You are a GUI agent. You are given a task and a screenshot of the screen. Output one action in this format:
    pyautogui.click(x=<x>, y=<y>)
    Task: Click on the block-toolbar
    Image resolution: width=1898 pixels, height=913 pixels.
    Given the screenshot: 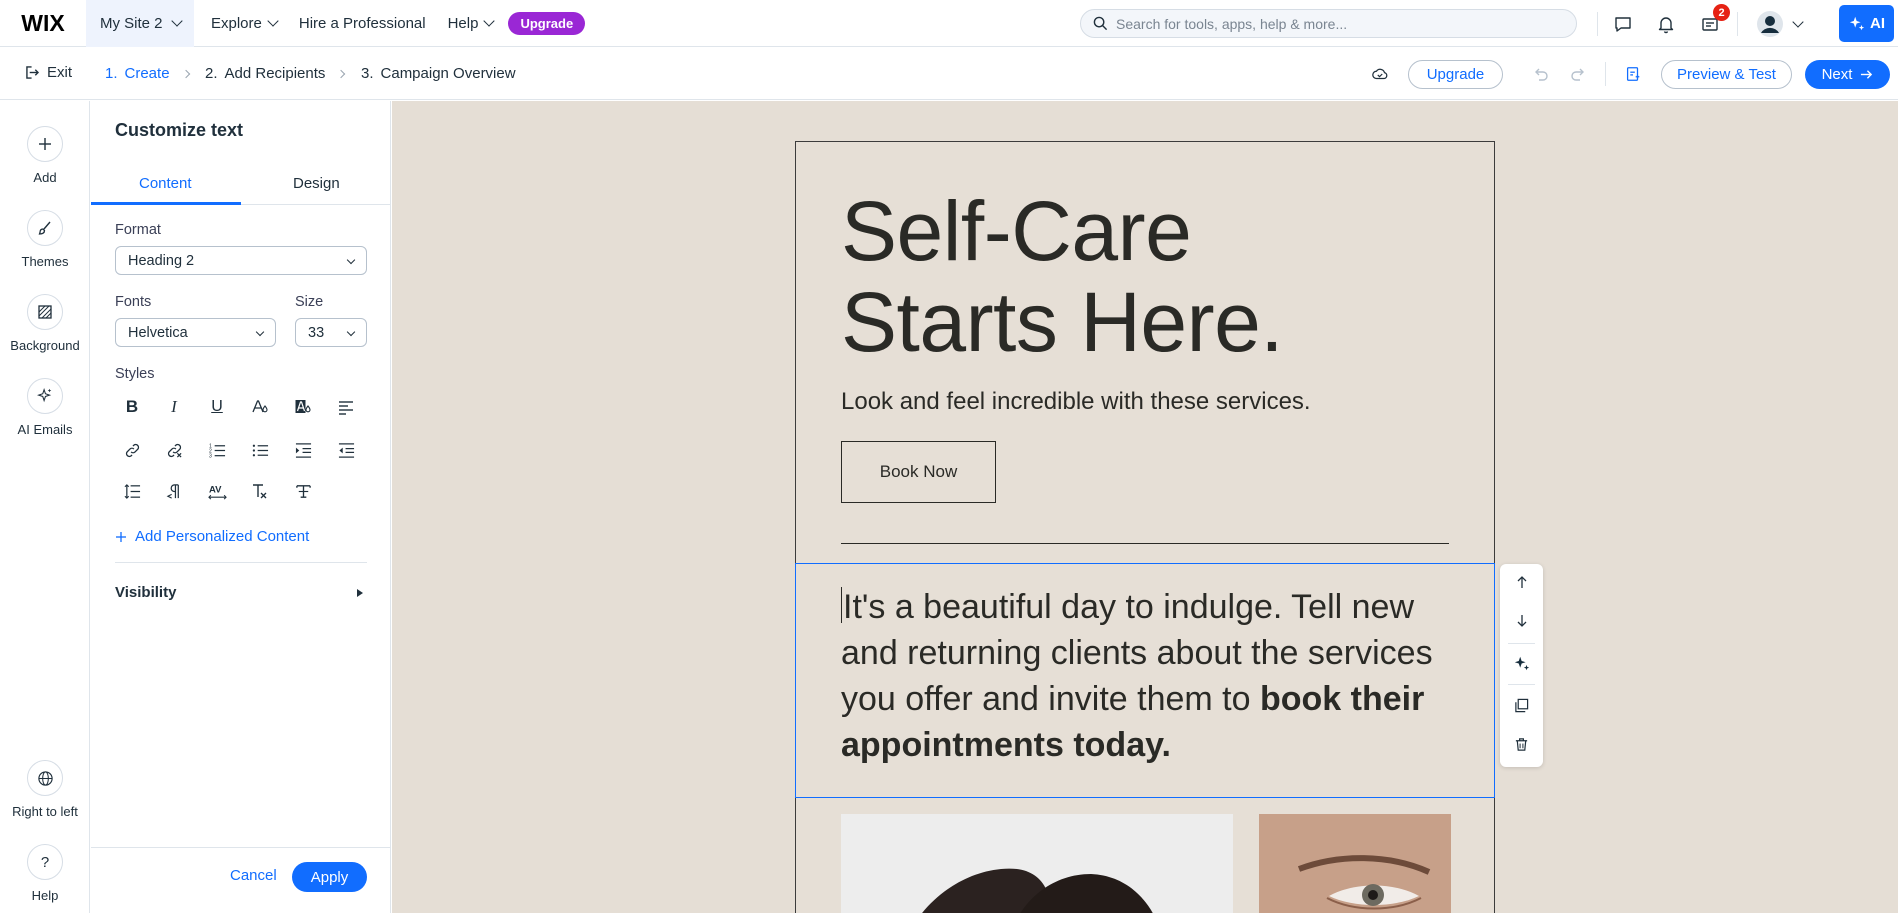 What is the action you would take?
    pyautogui.click(x=1521, y=665)
    